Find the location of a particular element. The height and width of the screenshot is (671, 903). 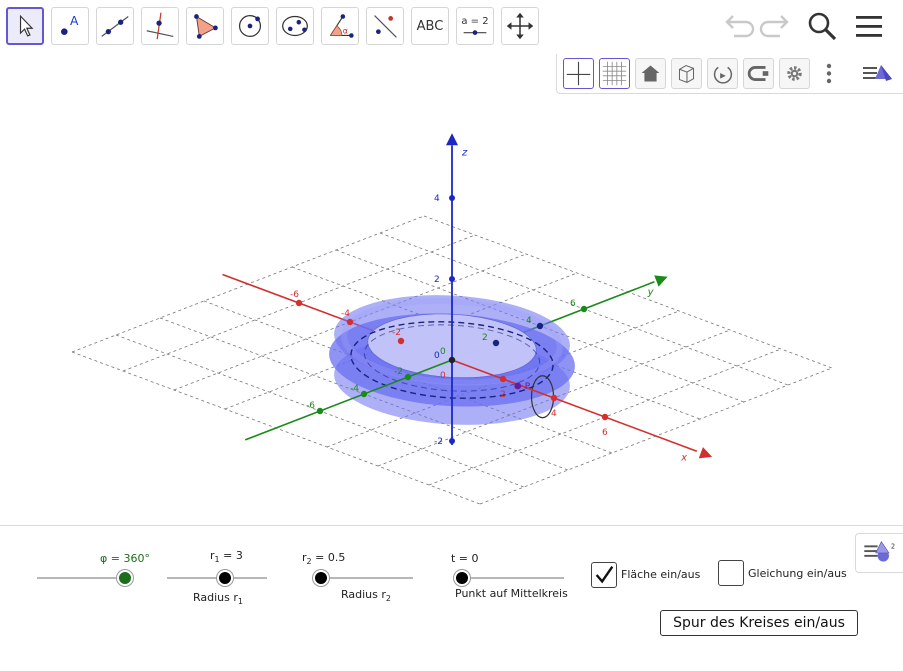

search-icon is located at coordinates (822, 26).